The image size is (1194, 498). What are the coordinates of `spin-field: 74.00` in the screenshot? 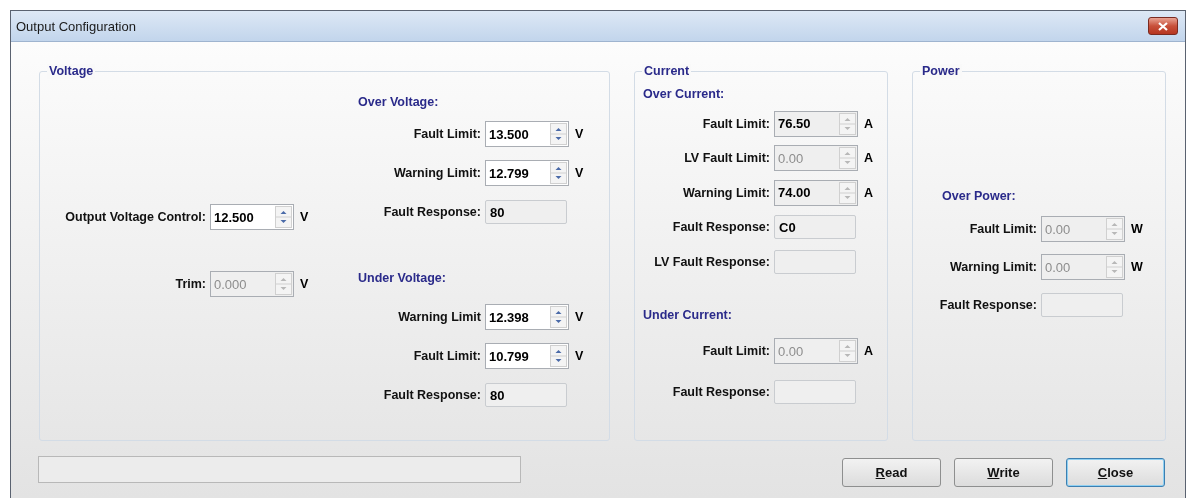 It's located at (816, 192).